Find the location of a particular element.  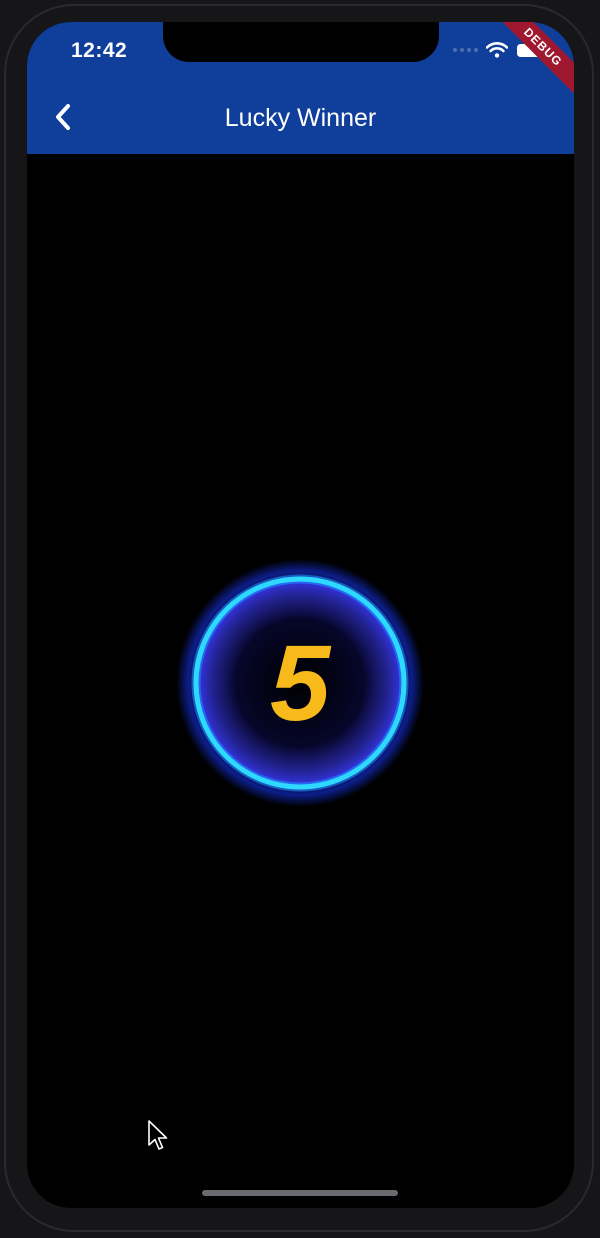

countdown-ring: 5 is located at coordinates (300, 683).